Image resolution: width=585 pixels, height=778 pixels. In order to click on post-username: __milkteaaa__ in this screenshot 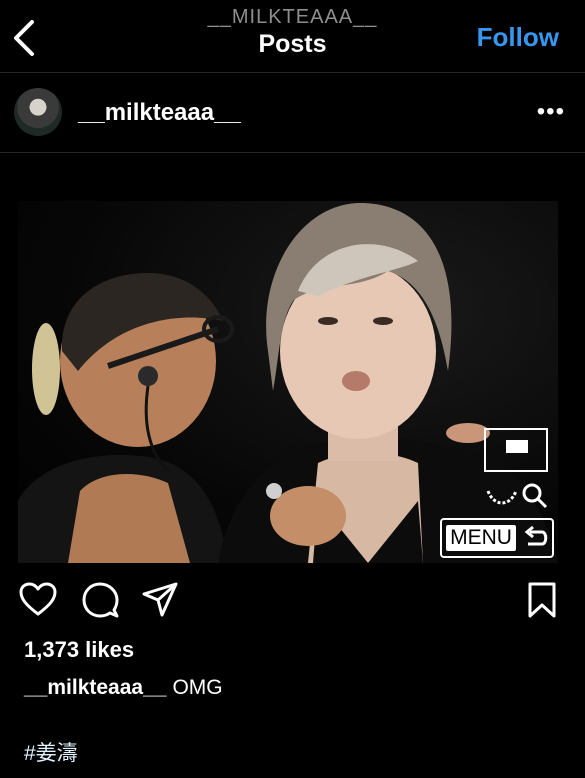, I will do `click(159, 113)`.